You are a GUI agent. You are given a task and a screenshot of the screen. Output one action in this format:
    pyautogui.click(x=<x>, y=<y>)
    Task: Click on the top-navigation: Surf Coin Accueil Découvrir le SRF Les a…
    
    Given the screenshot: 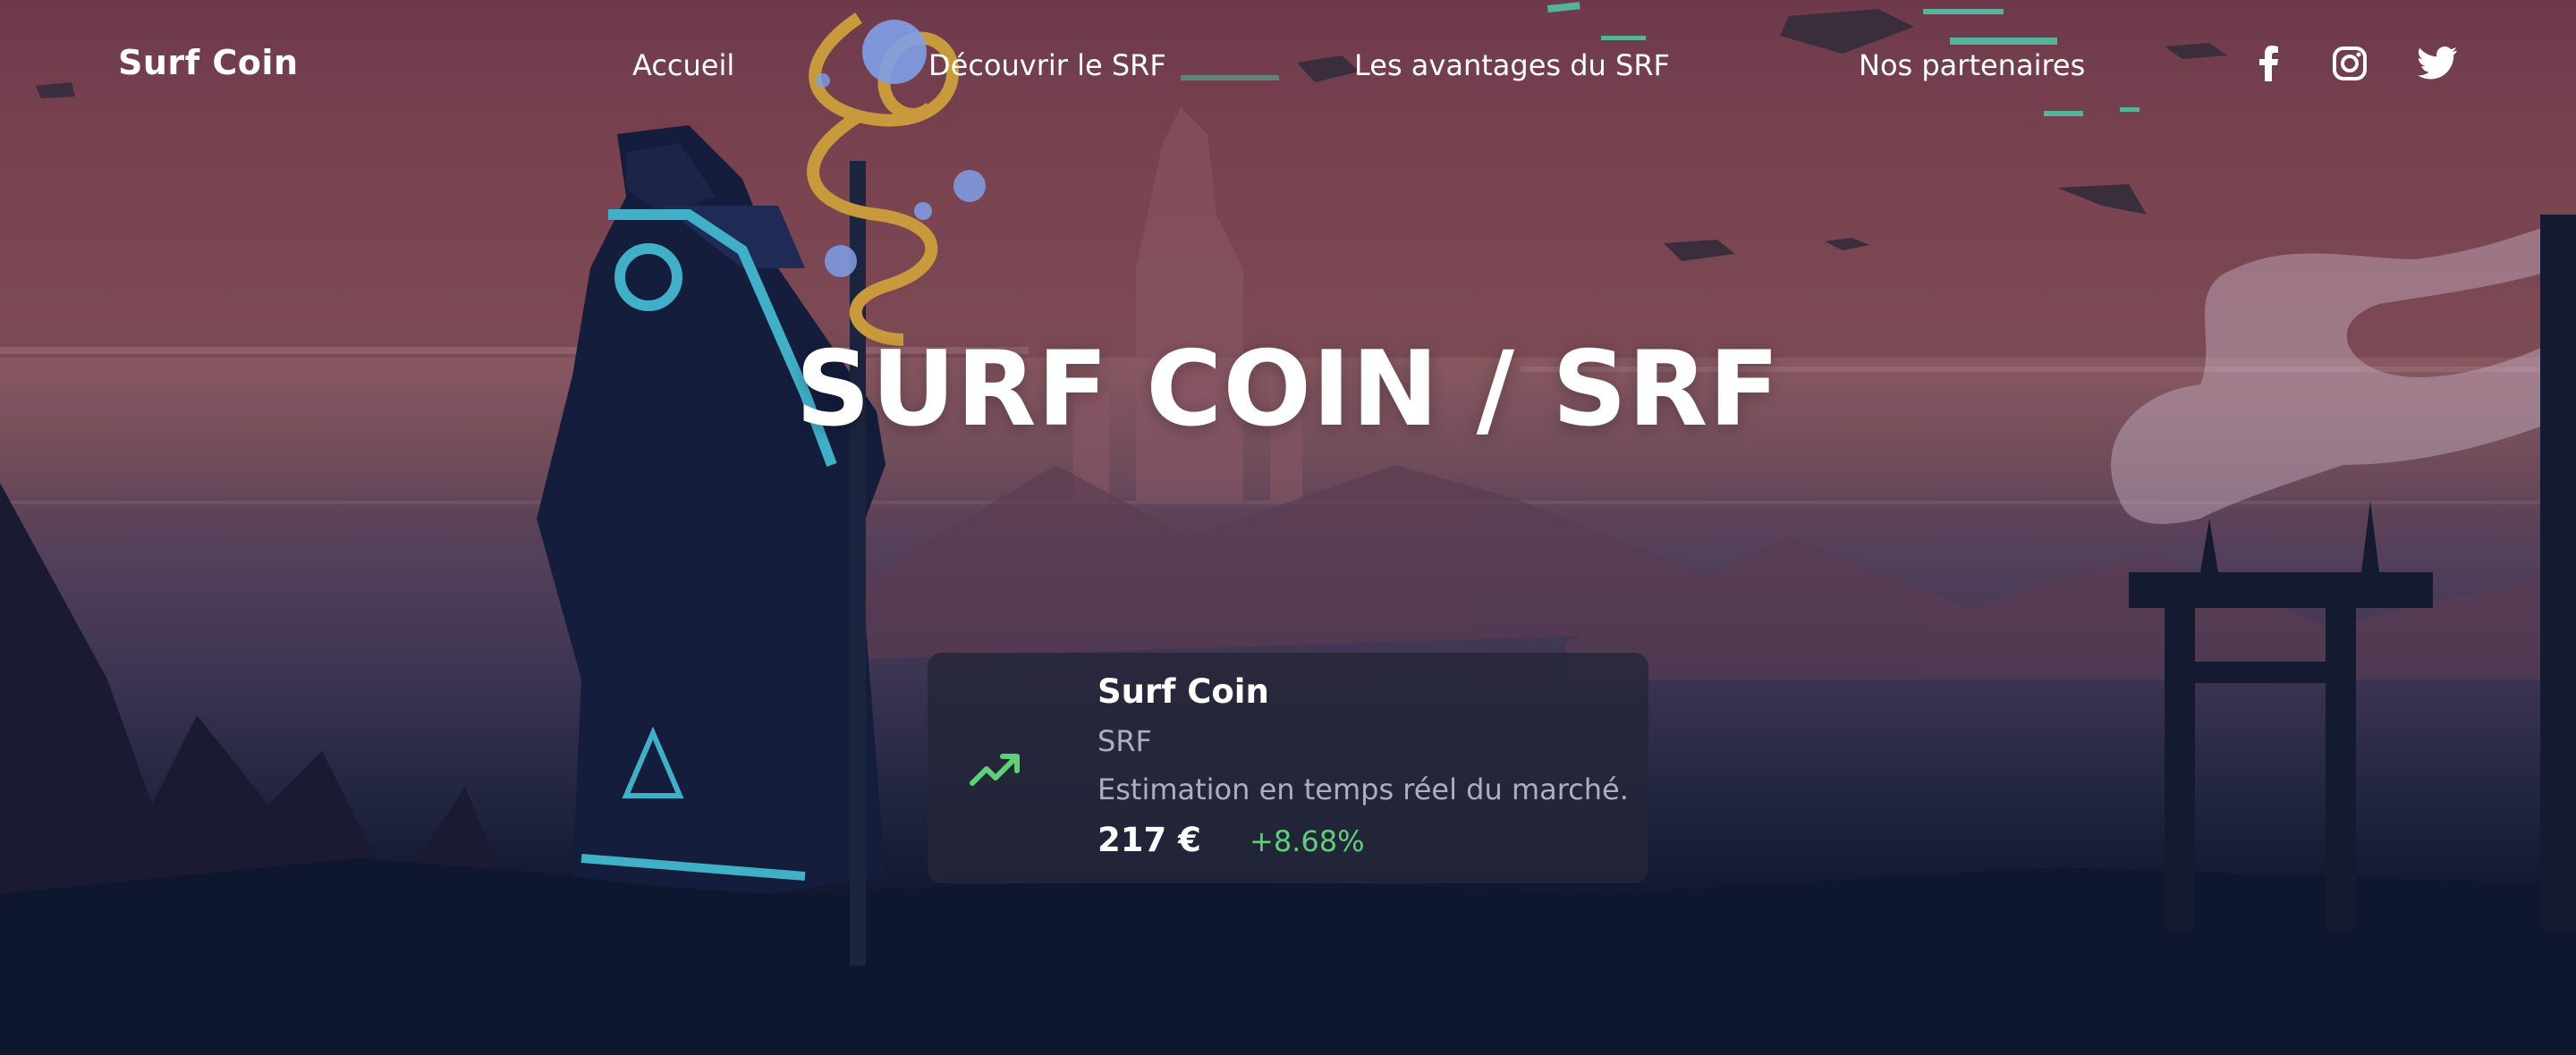 What is the action you would take?
    pyautogui.click(x=1288, y=67)
    